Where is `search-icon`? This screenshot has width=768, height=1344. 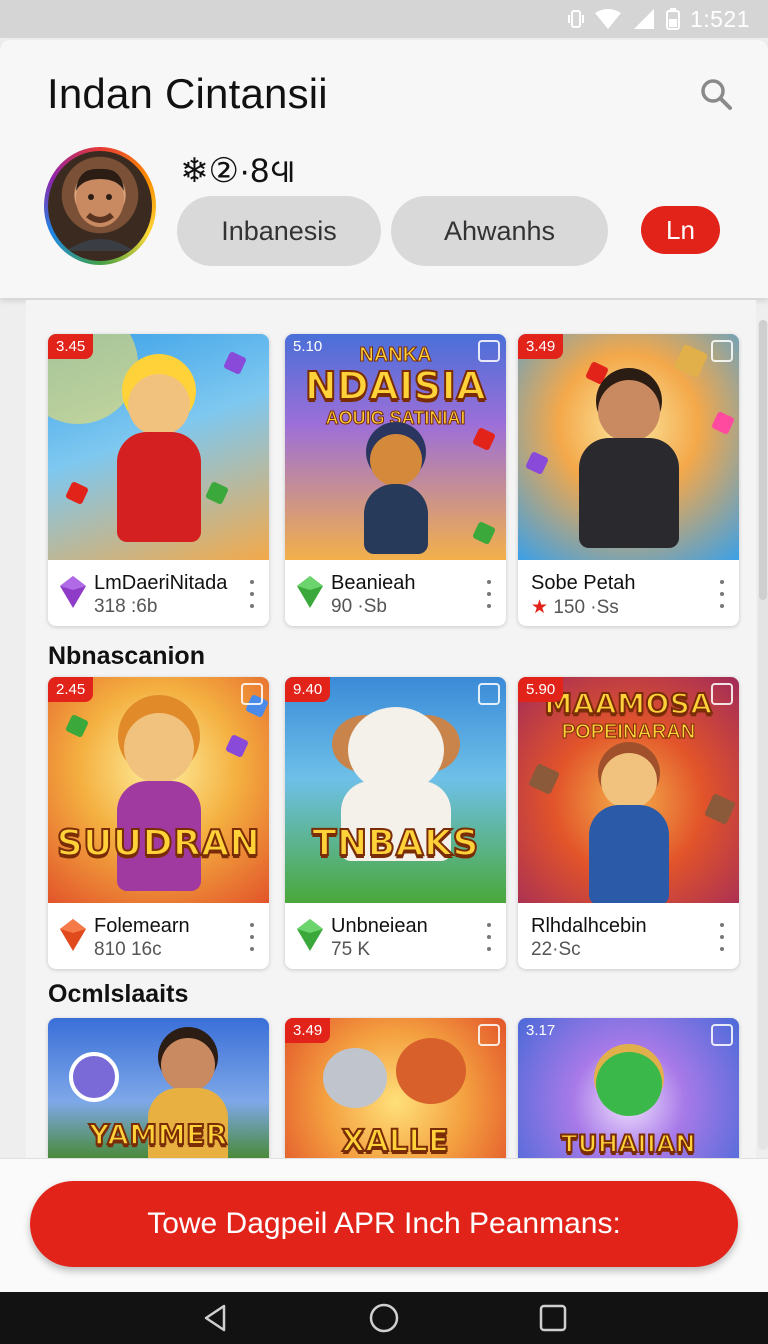 search-icon is located at coordinates (716, 94).